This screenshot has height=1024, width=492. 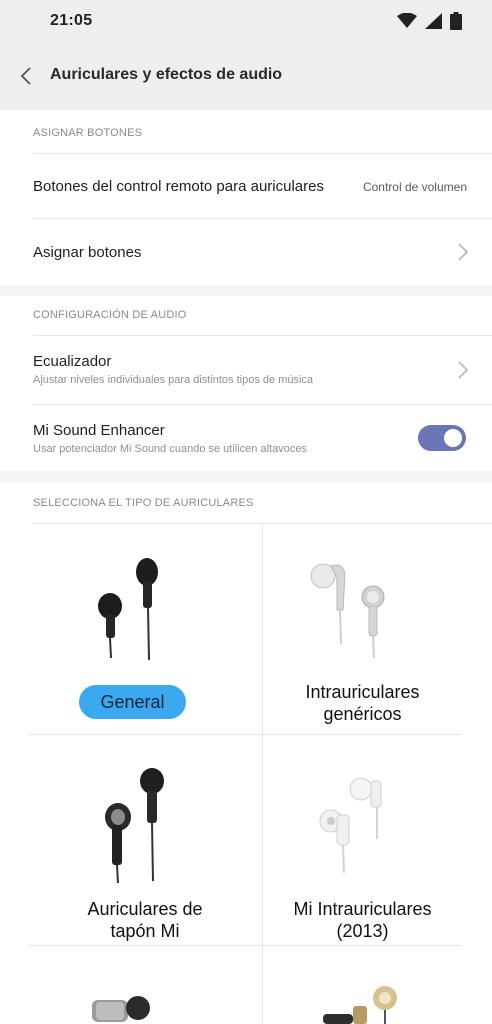 I want to click on row-title: Asignar botones, so click(x=87, y=252).